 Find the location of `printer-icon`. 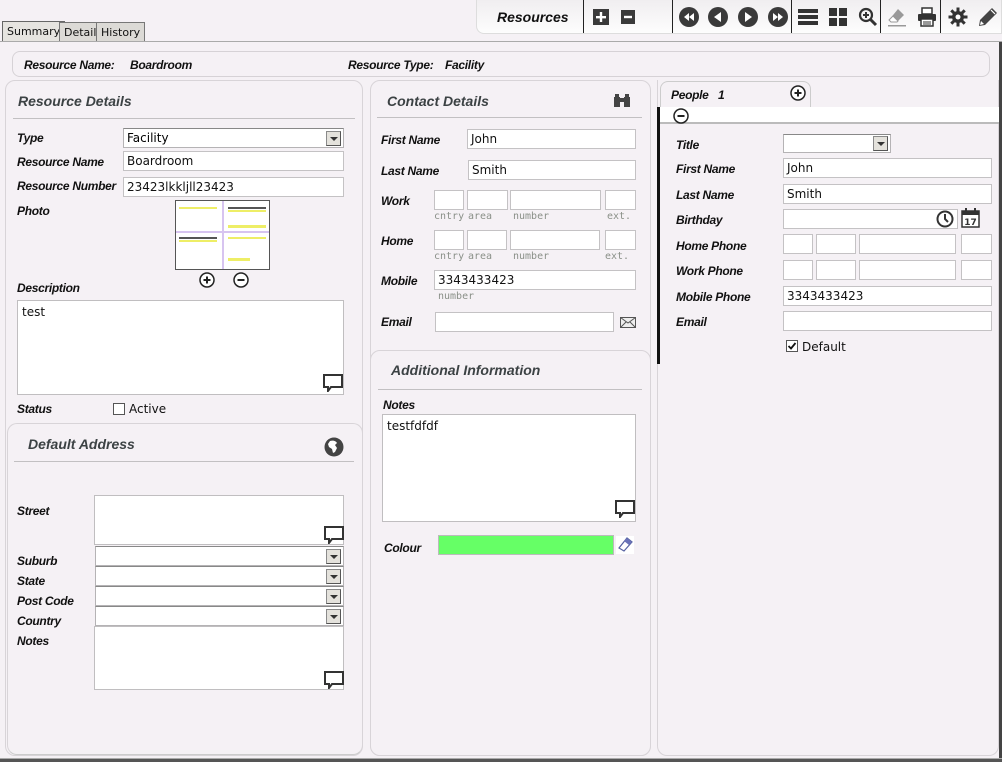

printer-icon is located at coordinates (927, 17).